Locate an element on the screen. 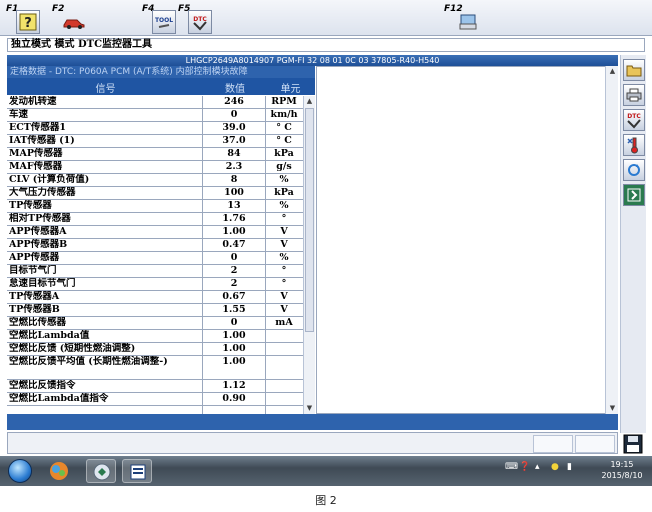 The width and height of the screenshot is (652, 512). signal-value-cell: 84 is located at coordinates (234, 153).